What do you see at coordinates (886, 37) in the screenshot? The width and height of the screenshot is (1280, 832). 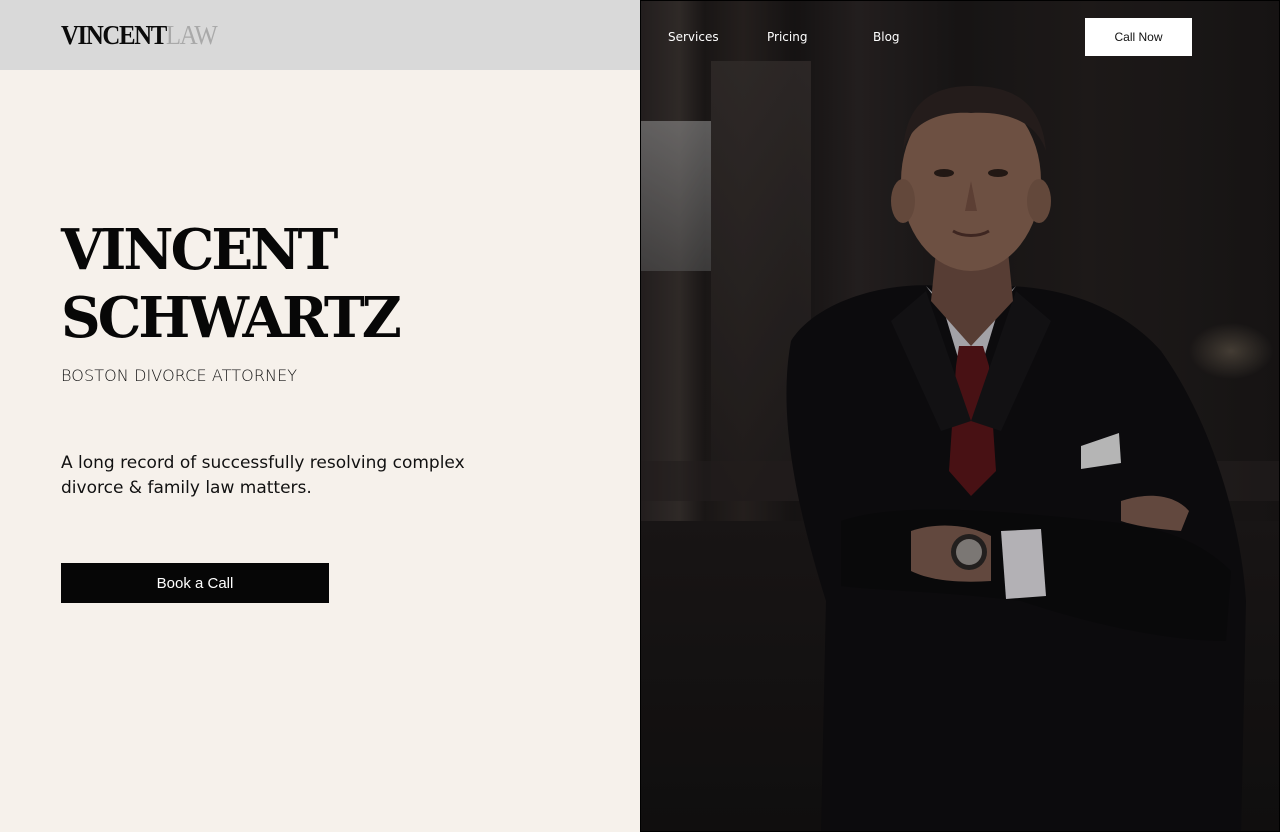 I see `nav-blog: Blog` at bounding box center [886, 37].